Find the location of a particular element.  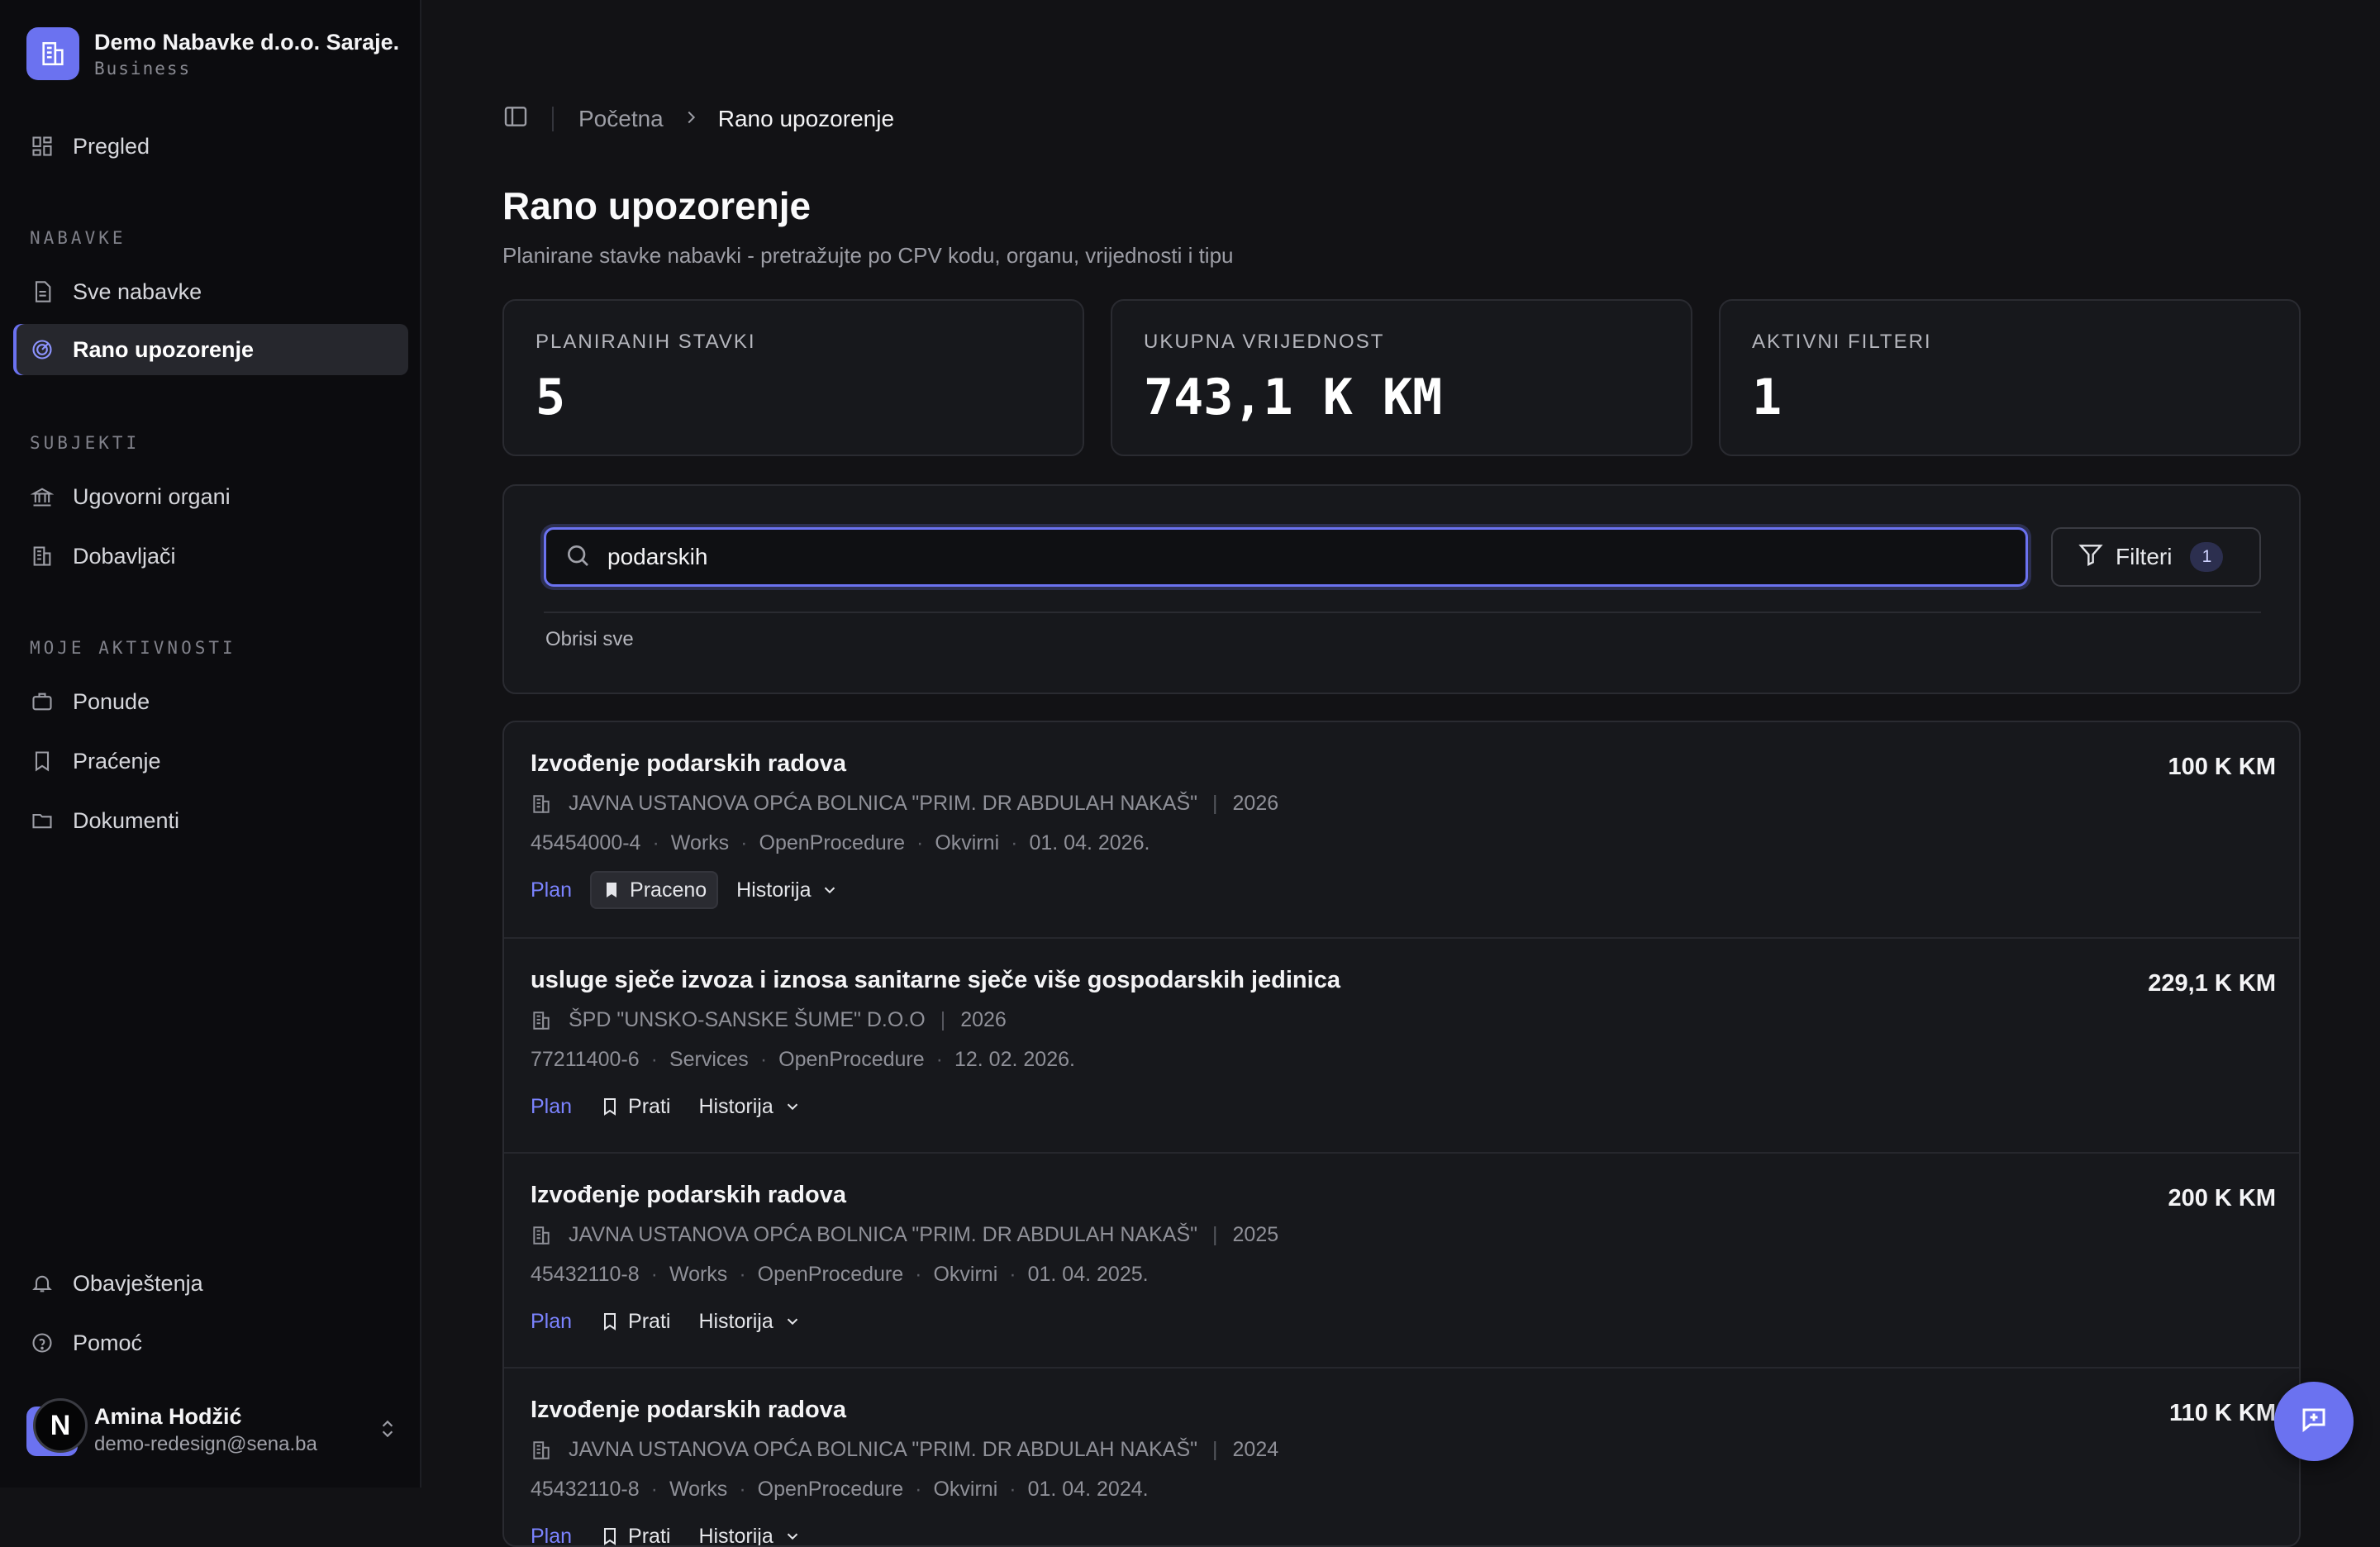

item-contract: Okvirni is located at coordinates (967, 843).